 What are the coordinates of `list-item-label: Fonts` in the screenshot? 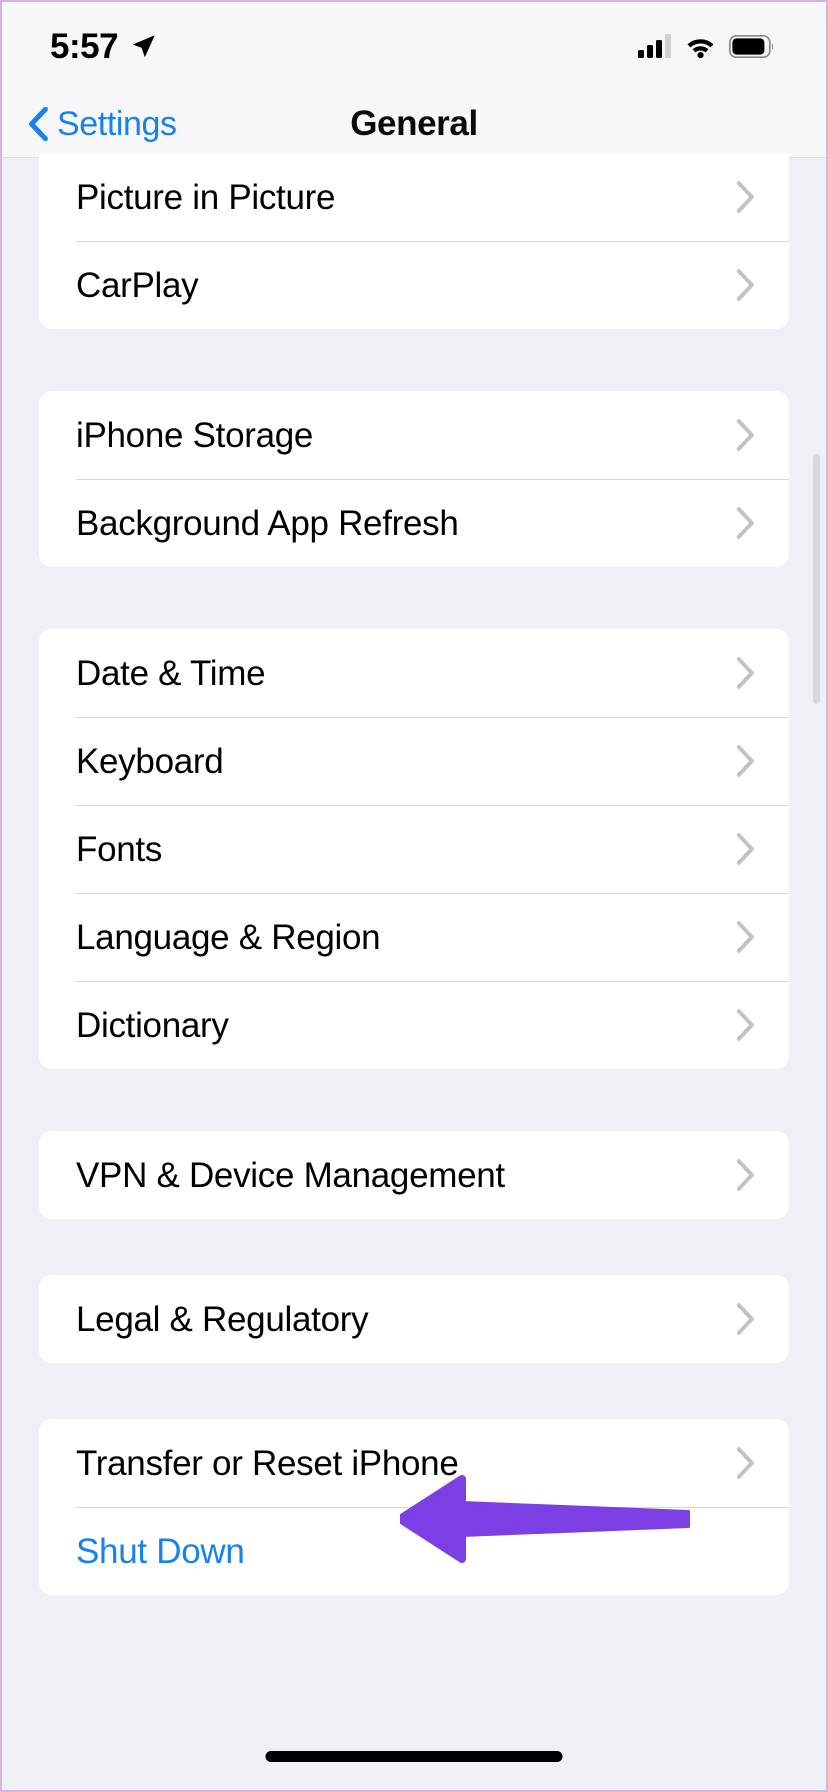 It's located at (119, 849).